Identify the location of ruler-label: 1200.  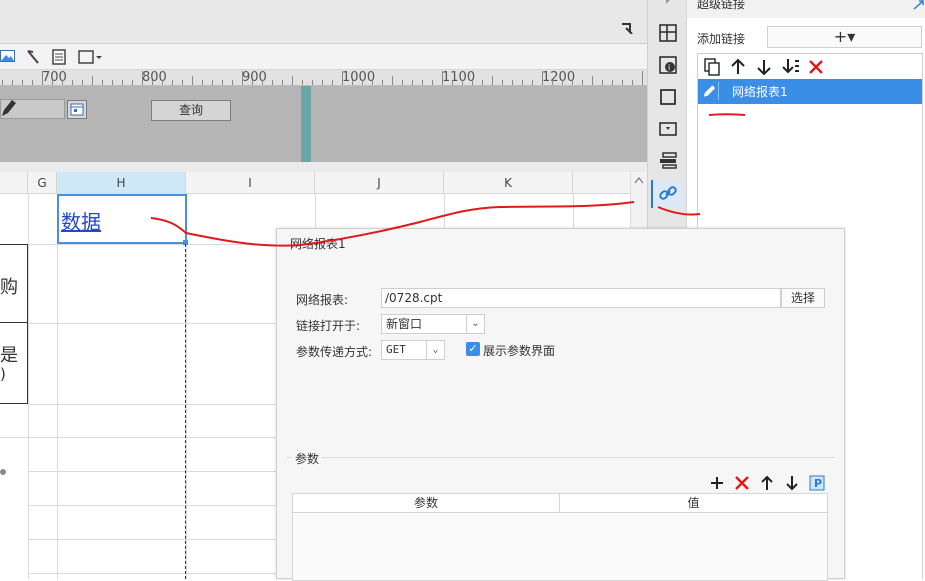
(559, 77).